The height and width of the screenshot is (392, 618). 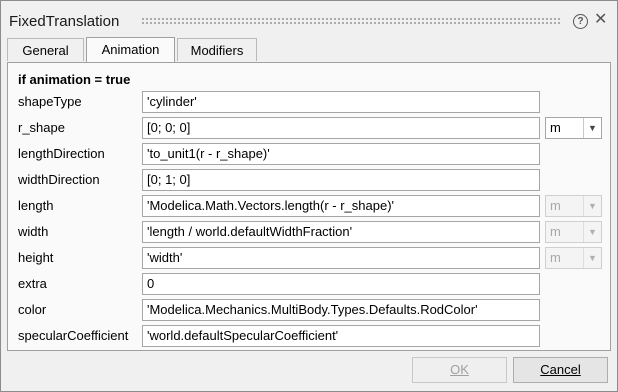 I want to click on param-label: r_shape, so click(x=41, y=127).